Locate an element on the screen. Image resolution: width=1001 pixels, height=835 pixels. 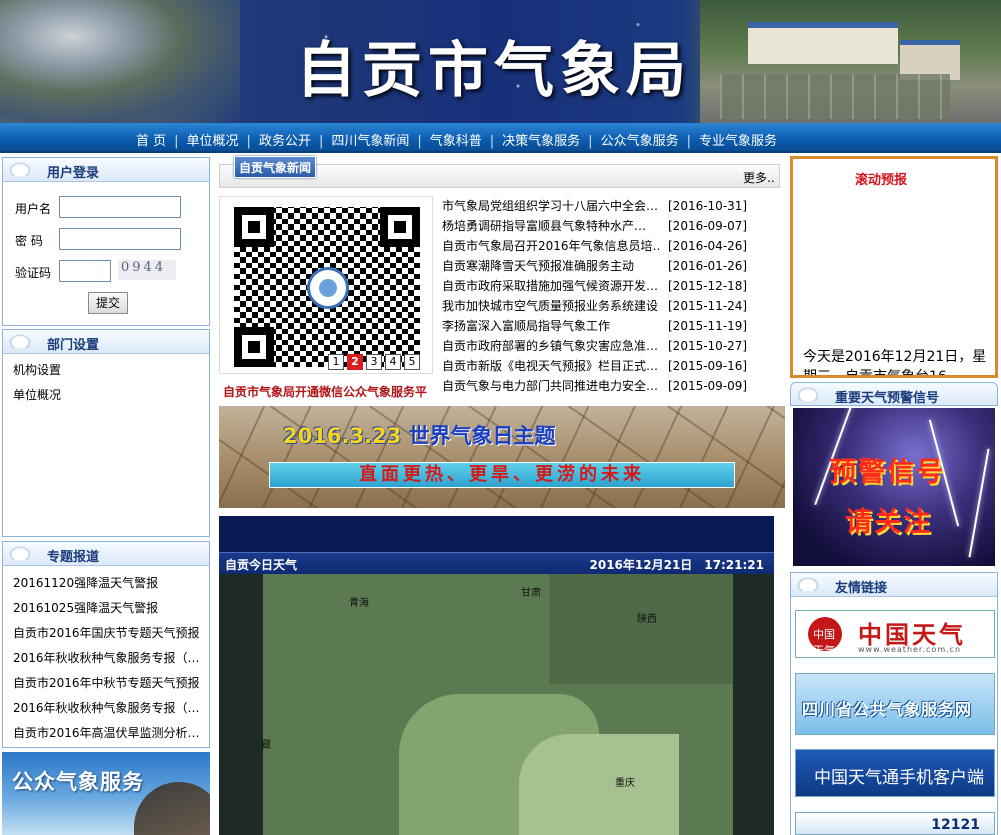
meteorology-logo-icon is located at coordinates (328, 288).